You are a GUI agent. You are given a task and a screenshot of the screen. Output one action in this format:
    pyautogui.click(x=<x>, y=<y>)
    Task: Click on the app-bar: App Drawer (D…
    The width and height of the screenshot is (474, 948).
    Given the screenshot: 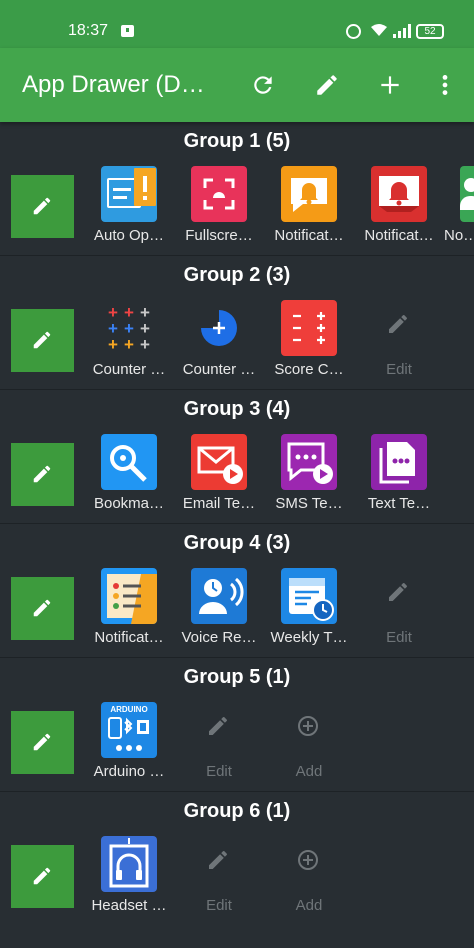 What is the action you would take?
    pyautogui.click(x=237, y=85)
    